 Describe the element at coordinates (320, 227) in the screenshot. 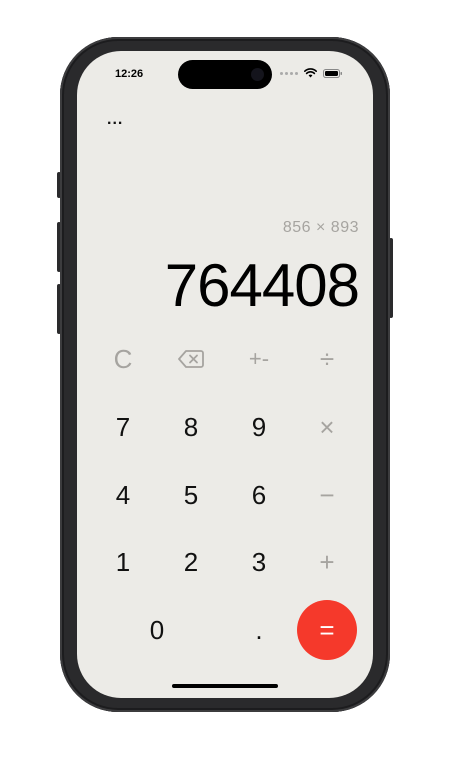

I see `expression-display: 856 × 893` at that location.